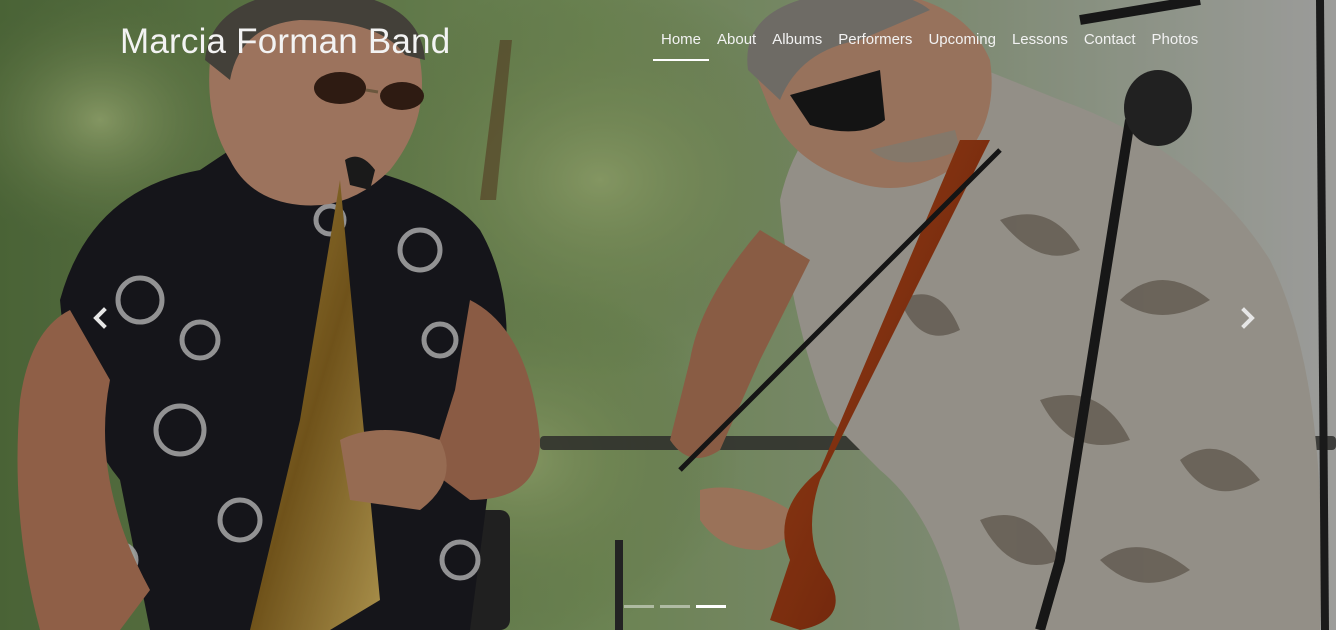  I want to click on brand-logo-link: Marcia Forman Band, so click(285, 42).